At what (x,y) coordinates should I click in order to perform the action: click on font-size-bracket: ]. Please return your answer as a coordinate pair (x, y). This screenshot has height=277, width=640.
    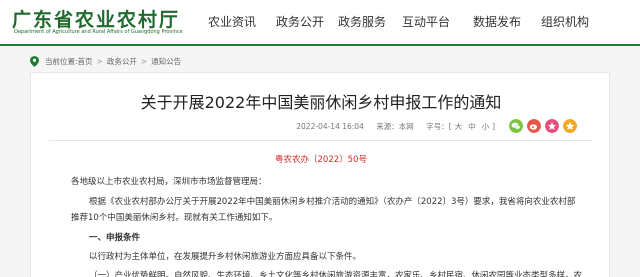
    Looking at the image, I should click on (493, 126).